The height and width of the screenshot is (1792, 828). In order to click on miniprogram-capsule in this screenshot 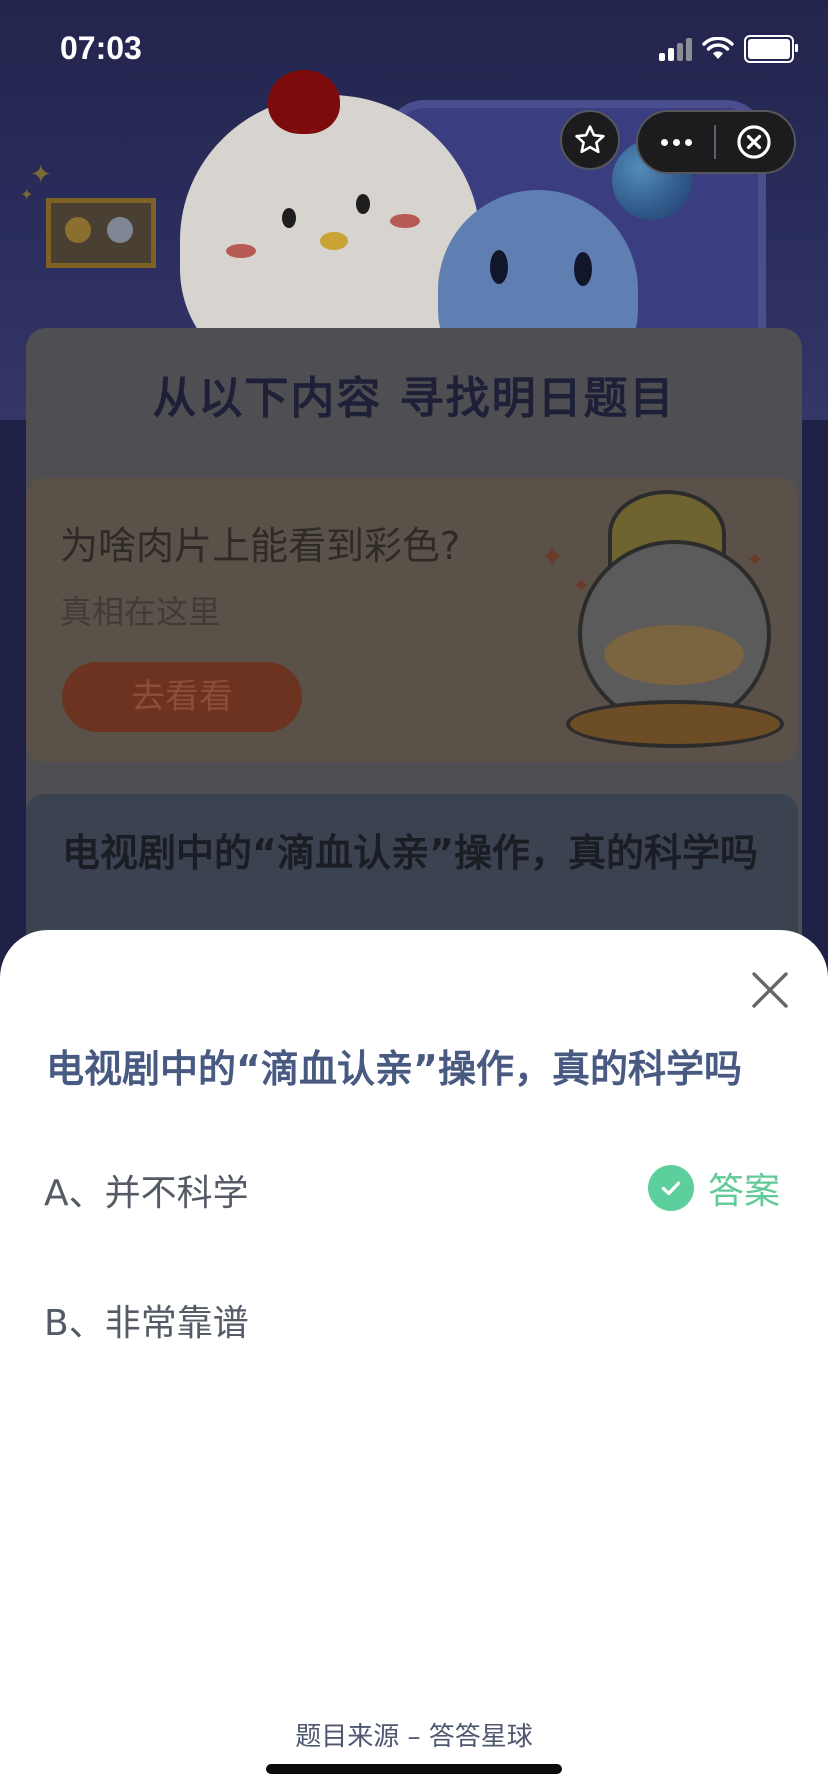, I will do `click(716, 142)`.